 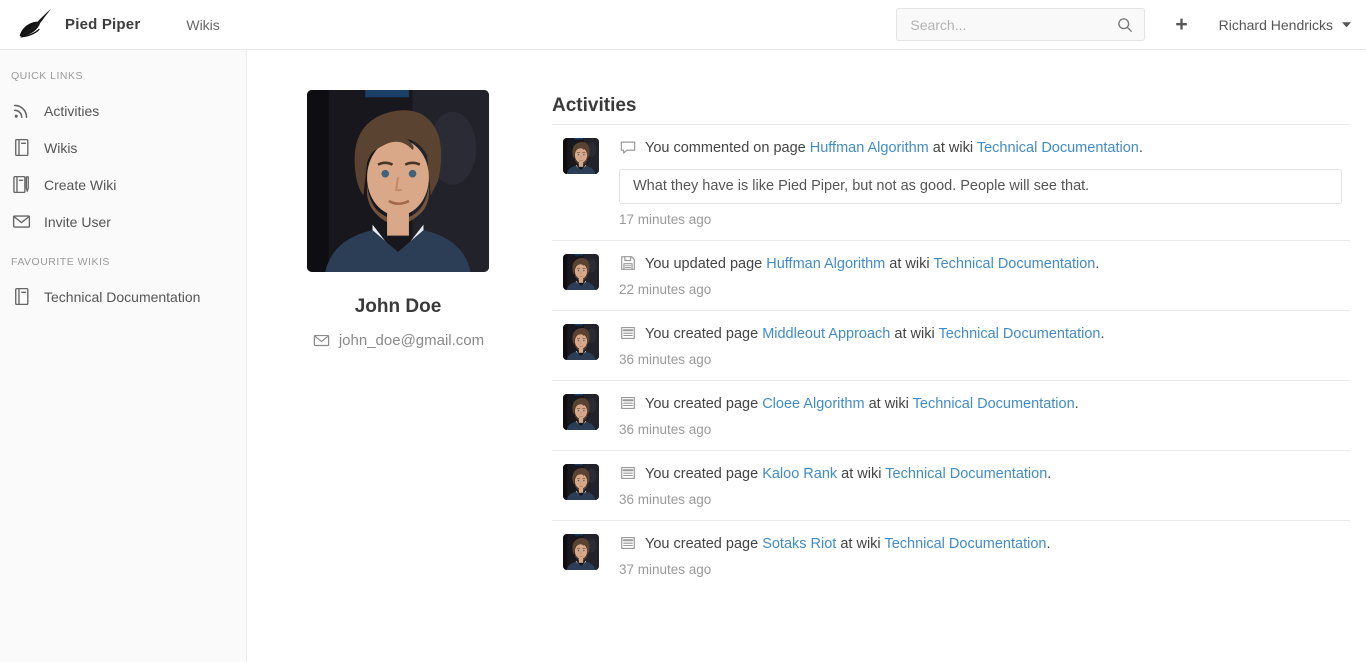 I want to click on activity-action: You updated page, so click(x=706, y=264).